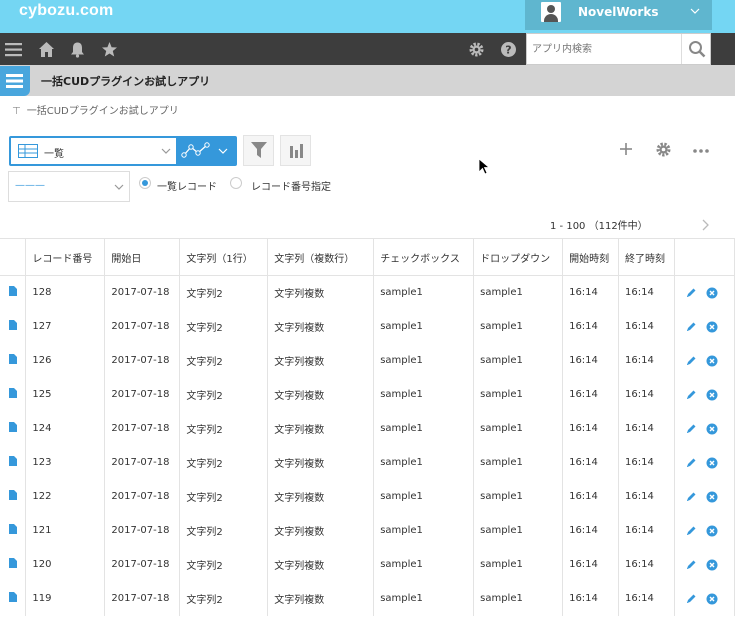 The width and height of the screenshot is (735, 621). Describe the element at coordinates (646, 257) in the screenshot. I see `column-header: 終了時刻` at that location.